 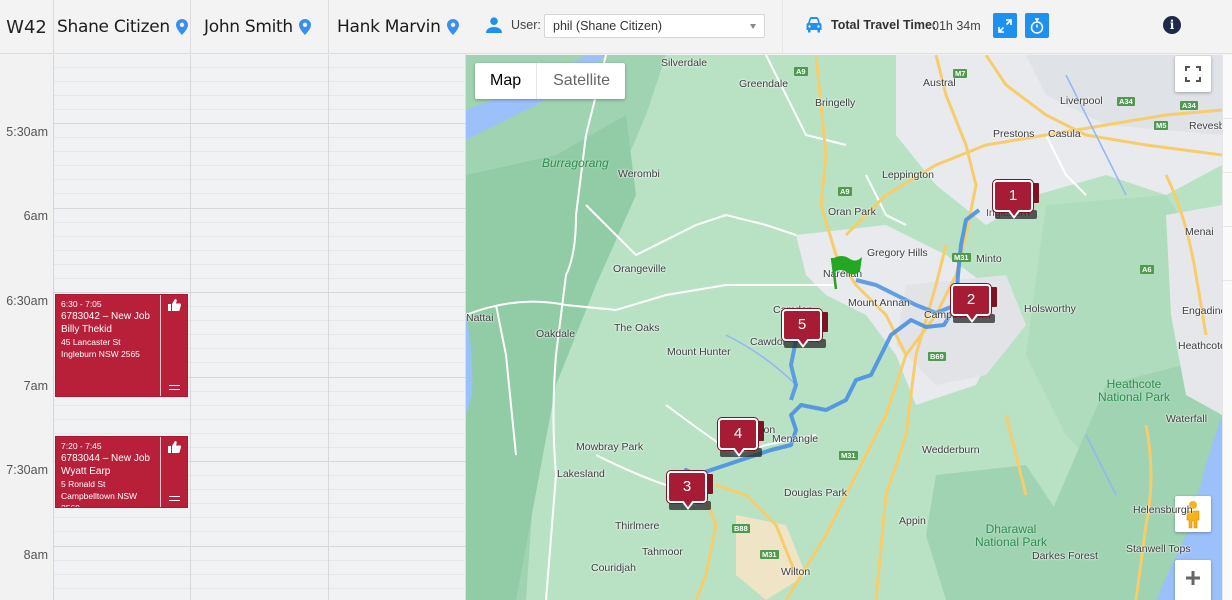 What do you see at coordinates (35, 386) in the screenshot?
I see `time-label: 7am` at bounding box center [35, 386].